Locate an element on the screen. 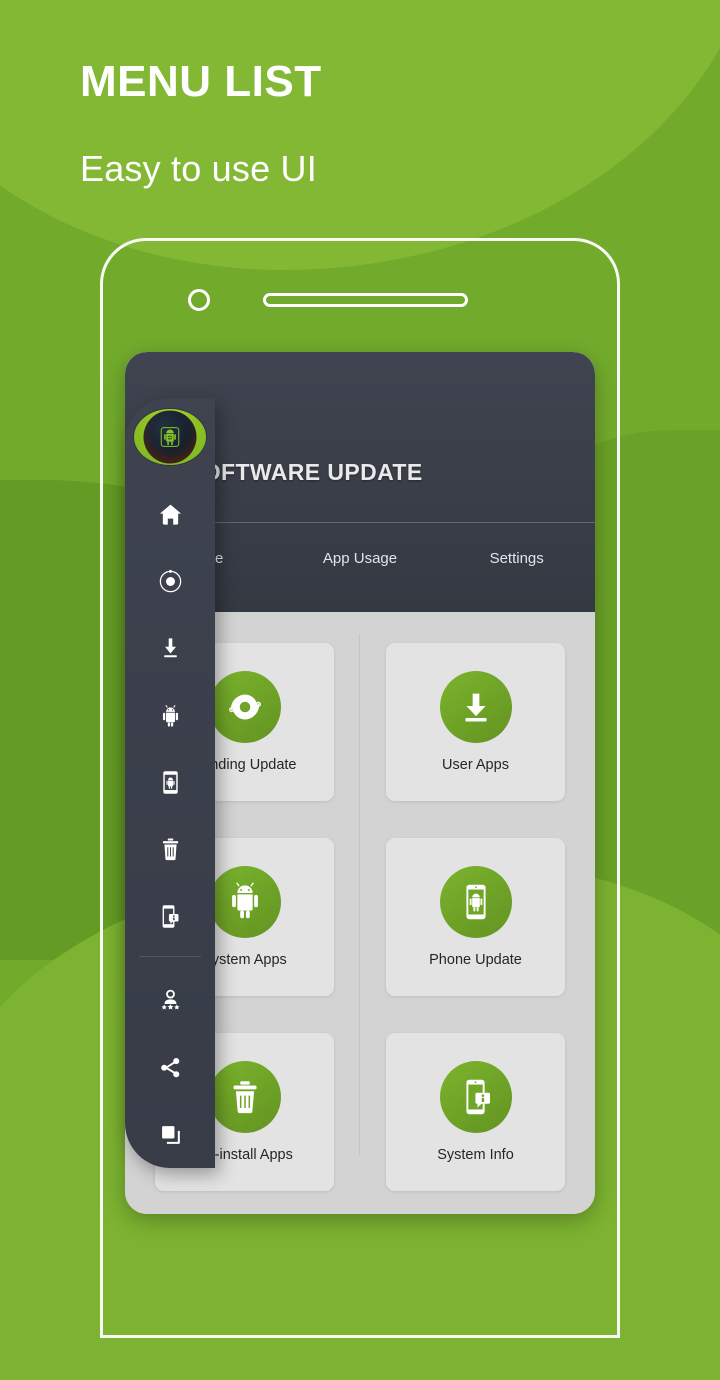 Image resolution: width=720 pixels, height=1380 pixels. sidebar-item-user-apps is located at coordinates (170, 648).